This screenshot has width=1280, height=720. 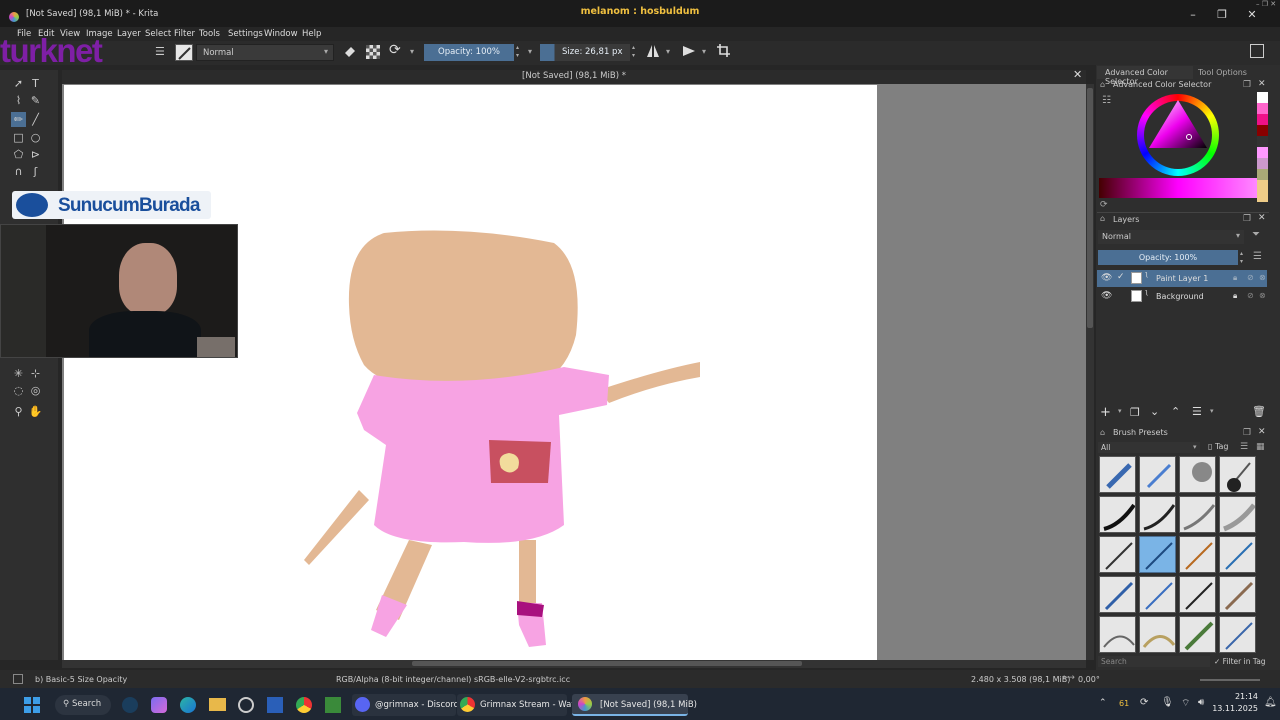 I want to click on float-panel-icon: ❐, so click(x=1247, y=85).